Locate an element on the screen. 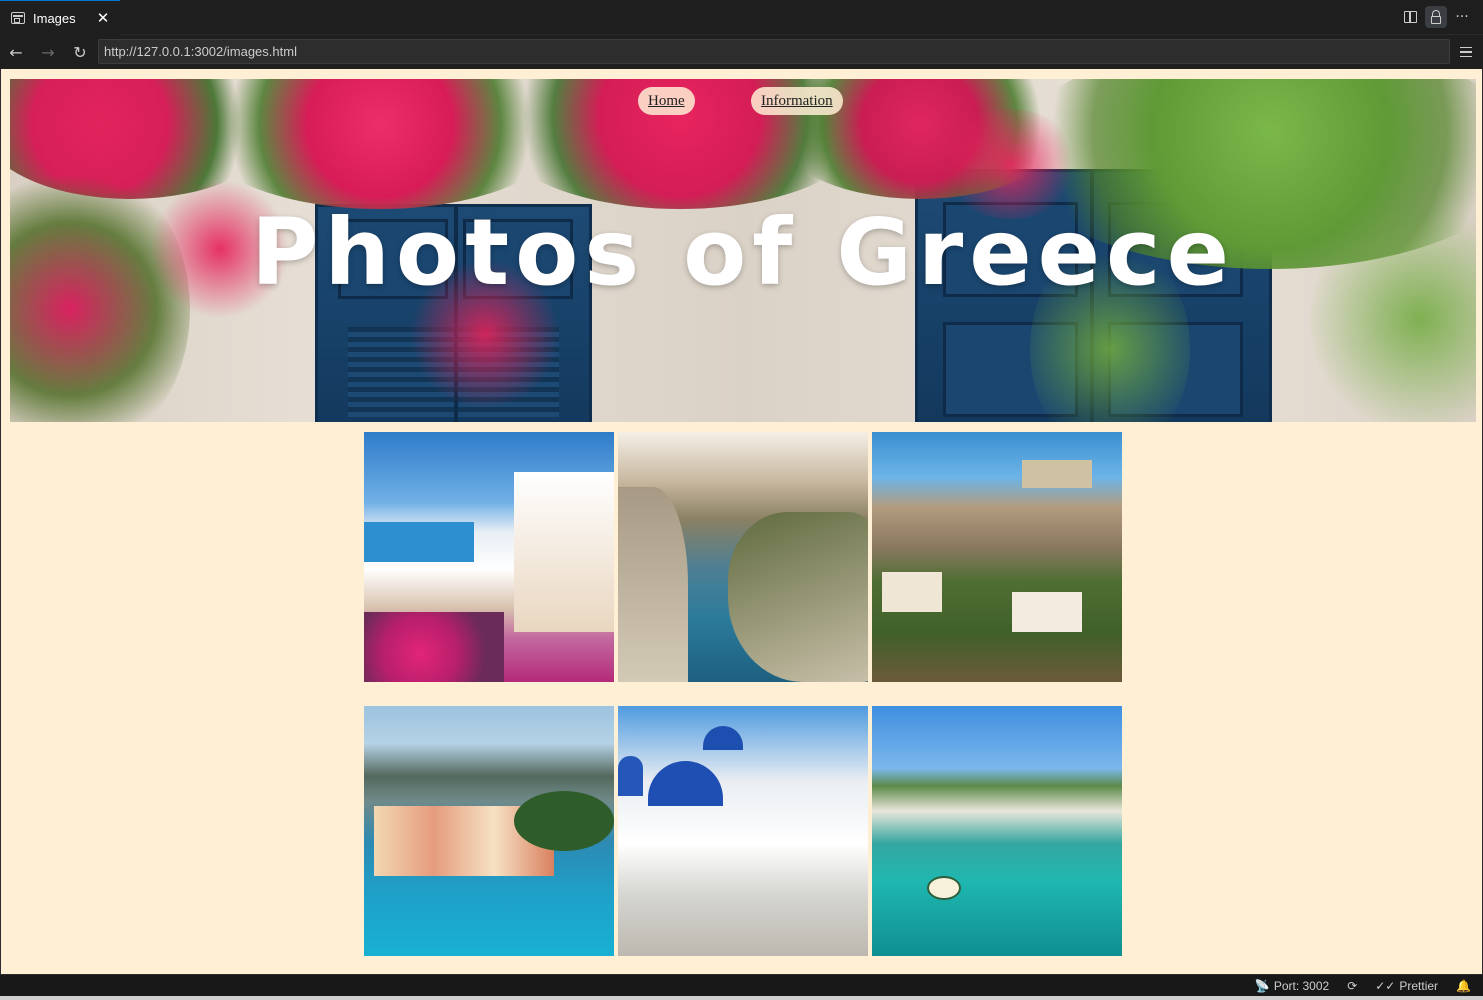  photo-navagio-bay is located at coordinates (743, 557).